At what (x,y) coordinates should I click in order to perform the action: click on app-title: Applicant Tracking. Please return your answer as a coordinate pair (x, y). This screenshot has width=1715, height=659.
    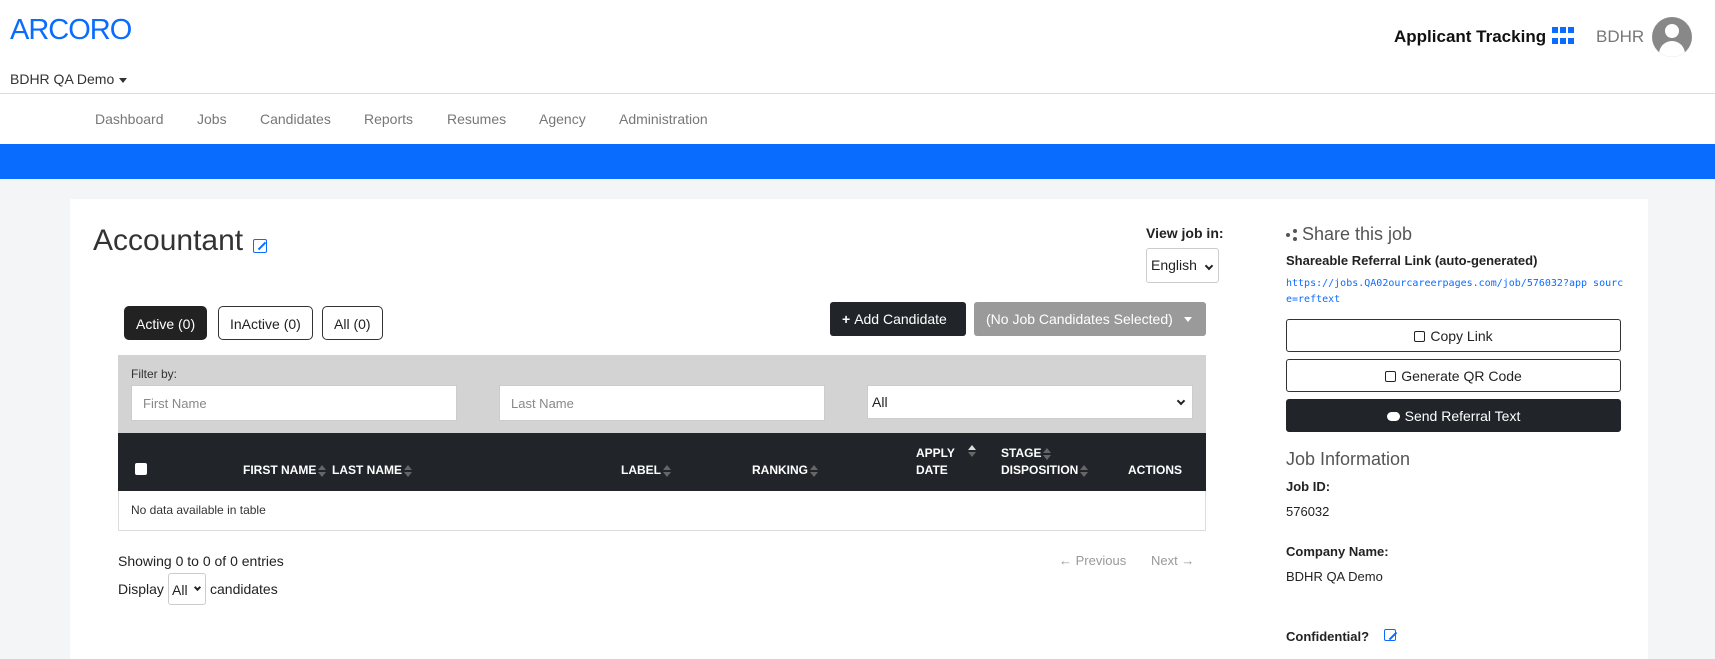
    Looking at the image, I should click on (1470, 36).